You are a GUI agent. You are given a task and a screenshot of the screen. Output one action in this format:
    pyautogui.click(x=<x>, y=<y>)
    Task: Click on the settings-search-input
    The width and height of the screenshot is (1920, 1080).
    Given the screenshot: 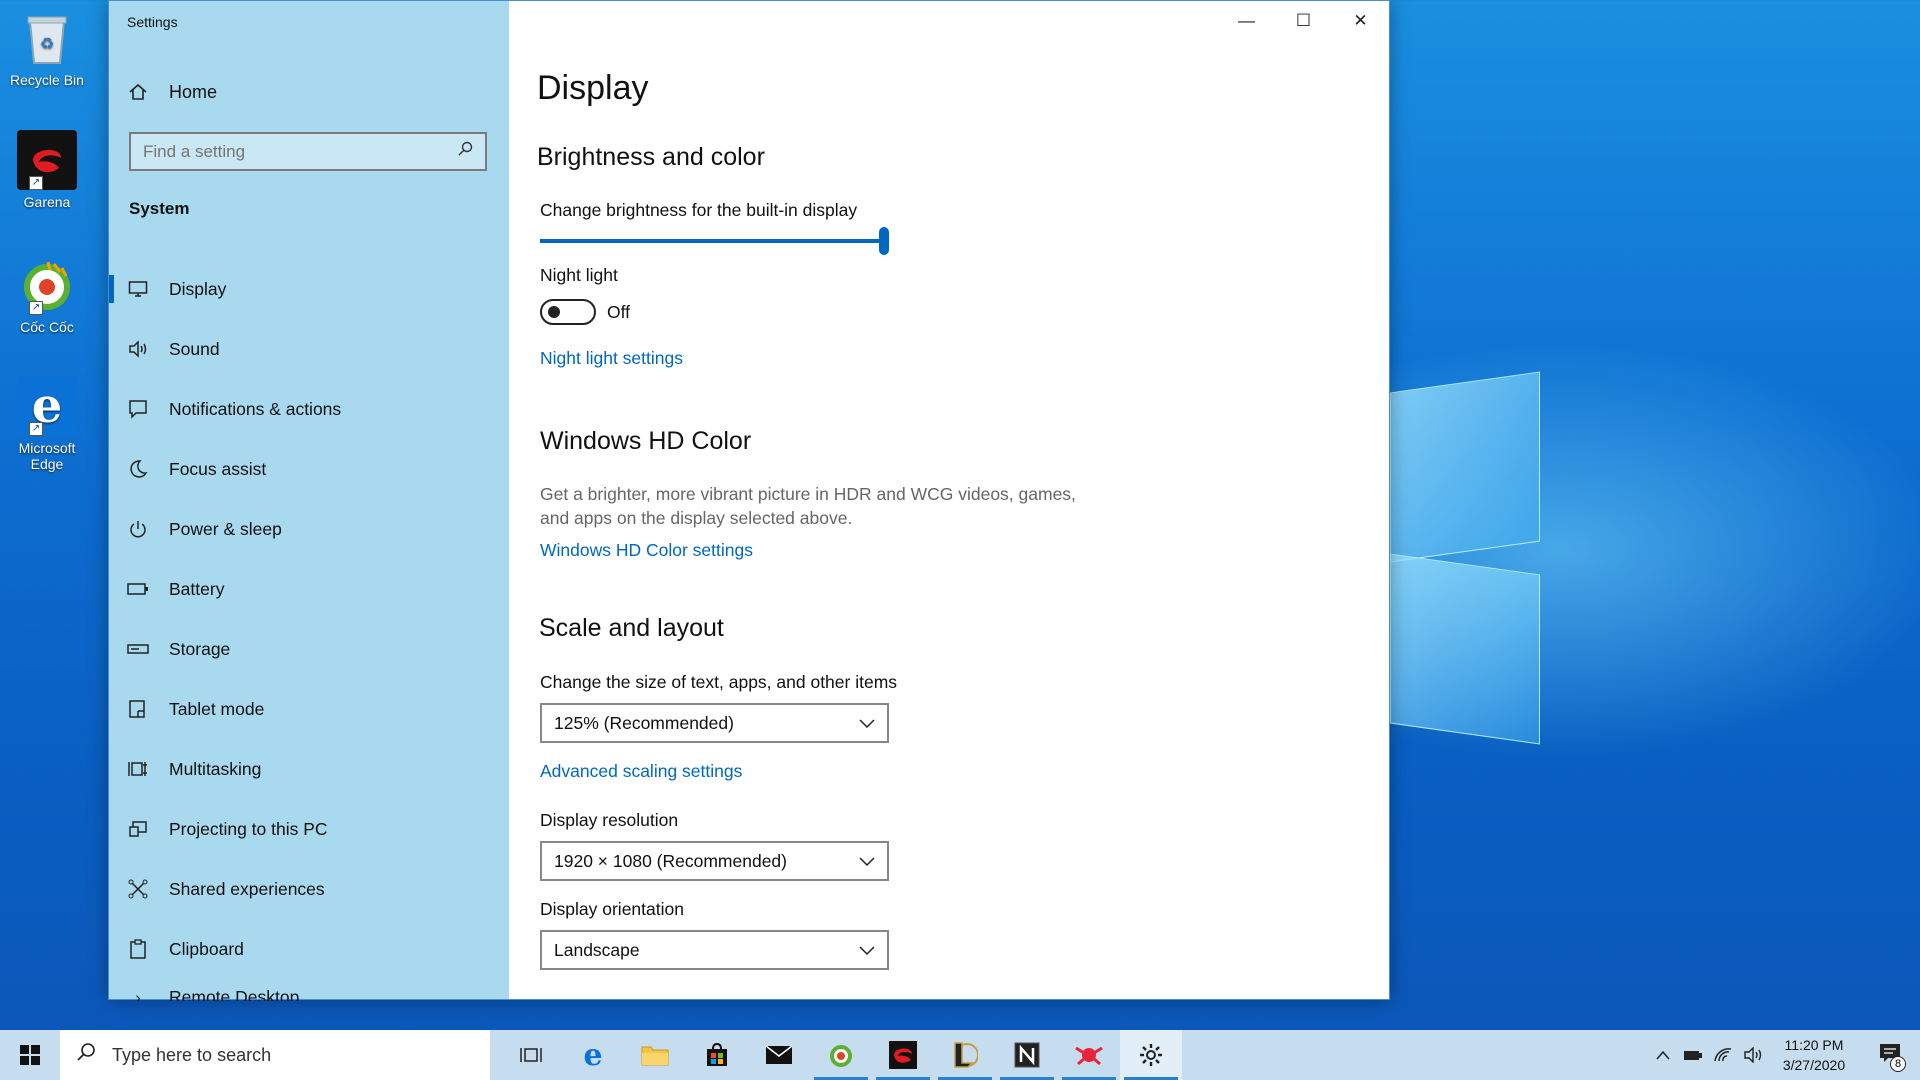 What is the action you would take?
    pyautogui.click(x=293, y=151)
    